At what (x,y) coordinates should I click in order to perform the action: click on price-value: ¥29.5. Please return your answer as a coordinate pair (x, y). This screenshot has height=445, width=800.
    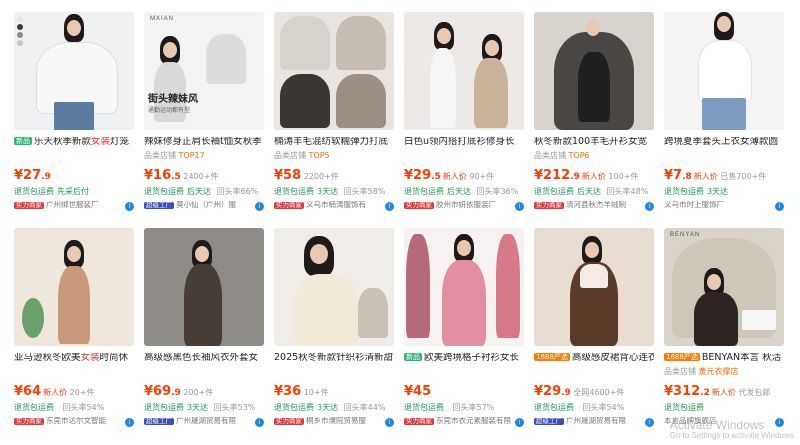
    Looking at the image, I should click on (422, 176).